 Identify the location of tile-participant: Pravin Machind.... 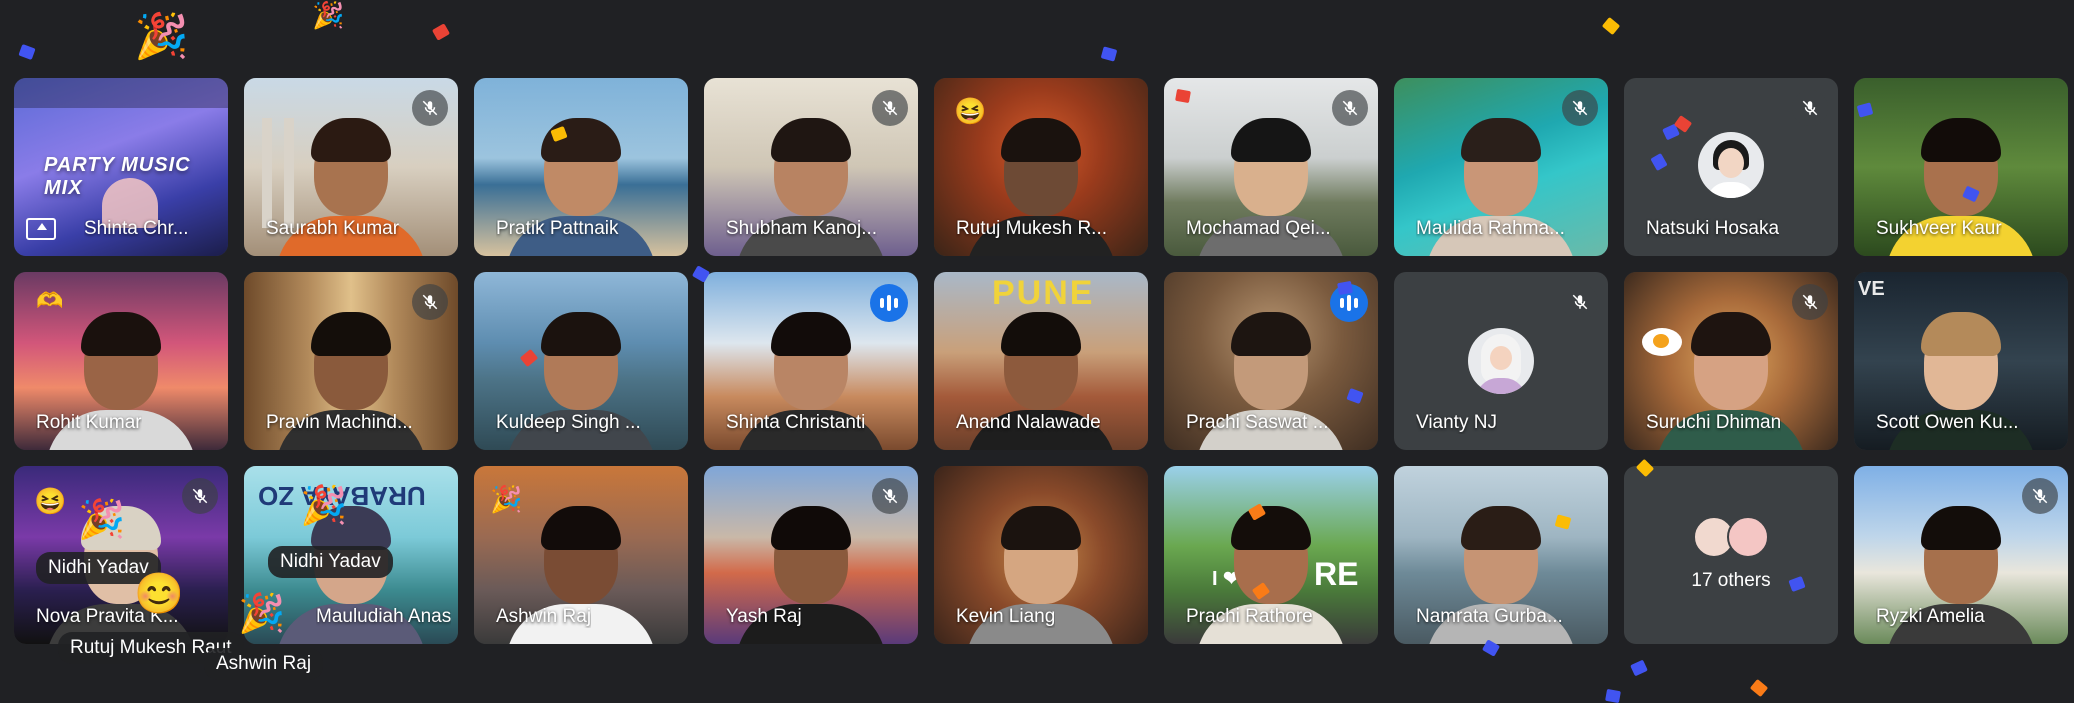
(351, 361).